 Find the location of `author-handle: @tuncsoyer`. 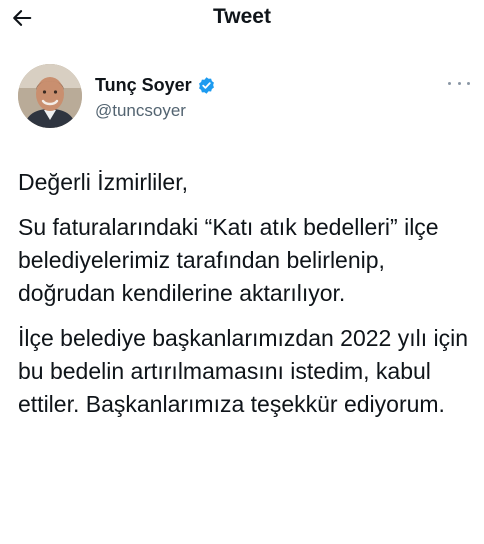

author-handle: @tuncsoyer is located at coordinates (140, 111).